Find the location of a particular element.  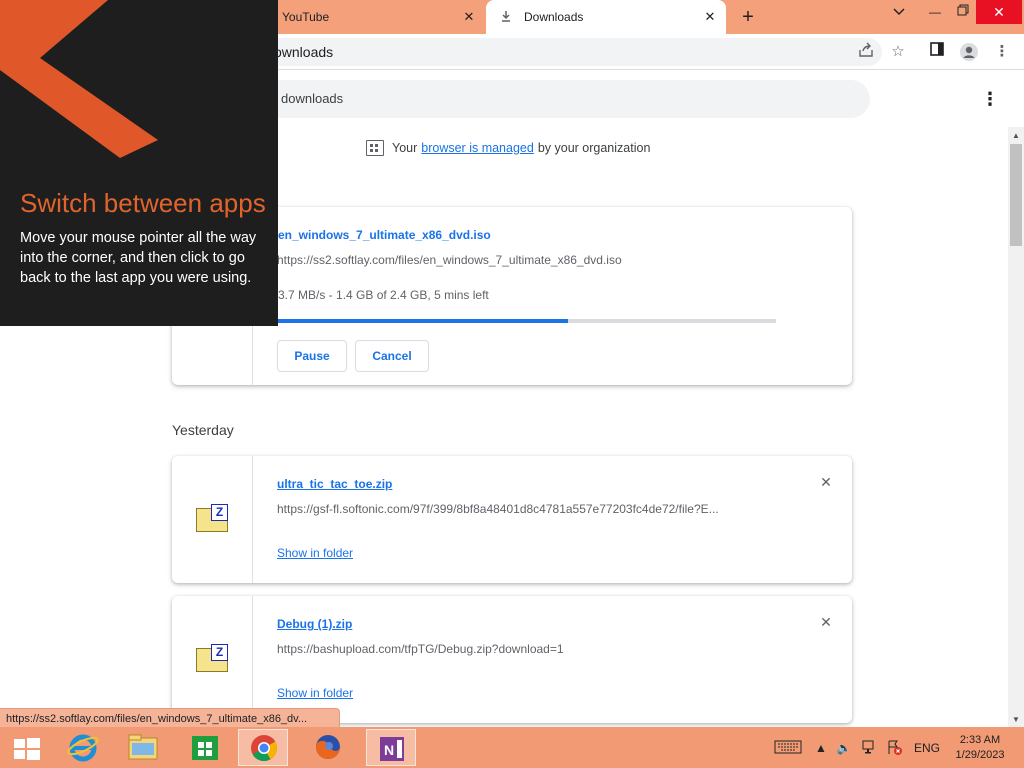

scrollbar-thumb is located at coordinates (1016, 195).